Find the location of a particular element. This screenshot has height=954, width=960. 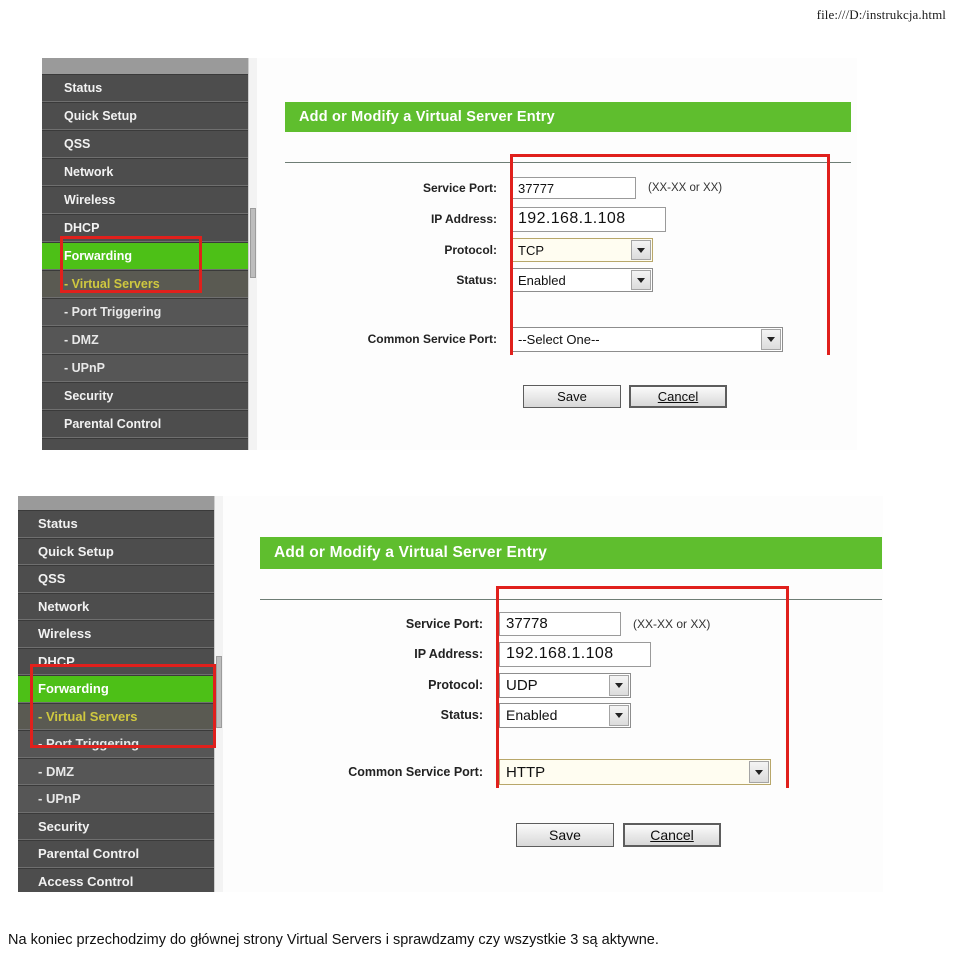

common-service-port-select: --Select One-- is located at coordinates (647, 339).